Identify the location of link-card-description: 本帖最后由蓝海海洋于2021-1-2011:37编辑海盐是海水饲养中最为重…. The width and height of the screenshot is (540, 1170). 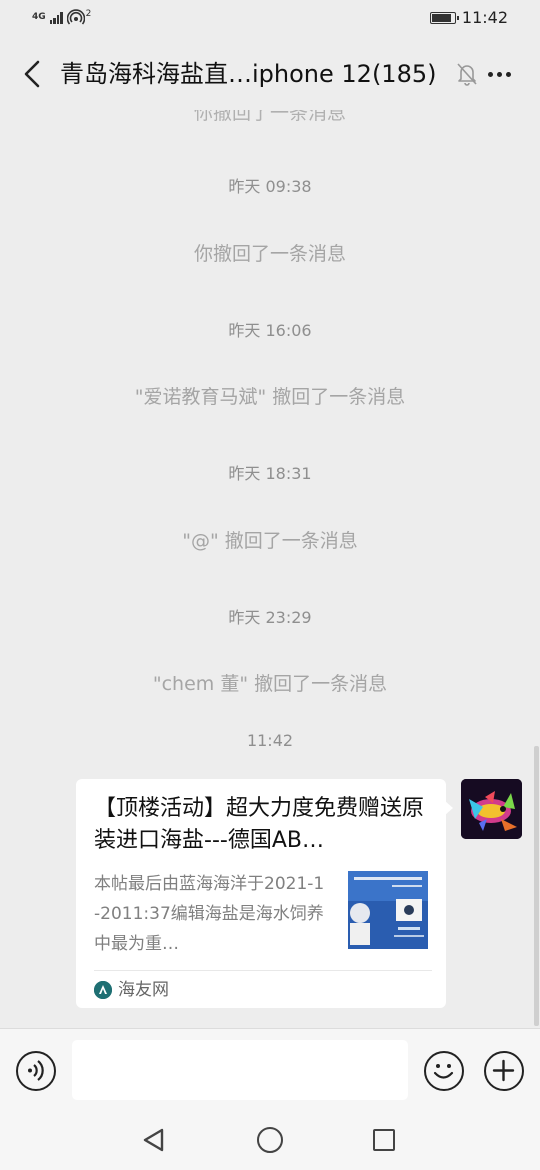
(209, 914).